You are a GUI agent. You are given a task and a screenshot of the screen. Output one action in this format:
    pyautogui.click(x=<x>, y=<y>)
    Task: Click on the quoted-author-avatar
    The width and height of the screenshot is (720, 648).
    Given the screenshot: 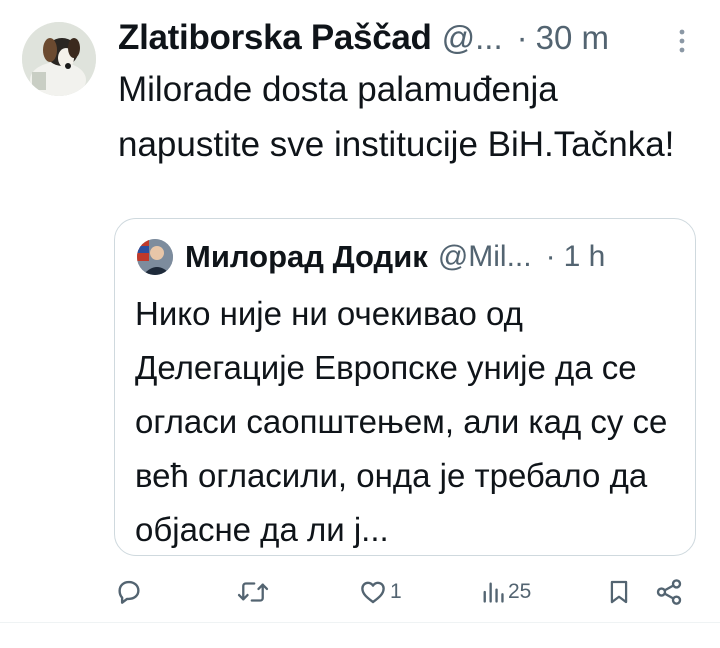 What is the action you would take?
    pyautogui.click(x=155, y=257)
    